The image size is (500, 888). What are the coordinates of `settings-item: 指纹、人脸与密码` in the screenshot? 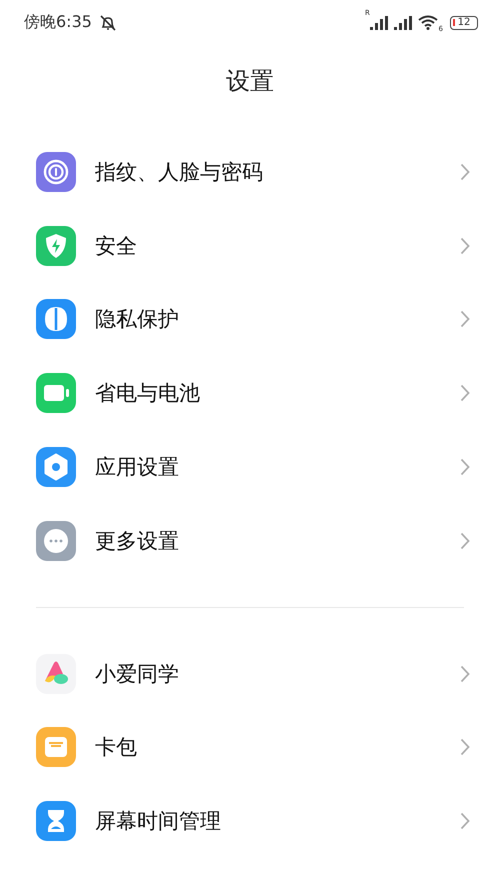 It's located at (250, 172).